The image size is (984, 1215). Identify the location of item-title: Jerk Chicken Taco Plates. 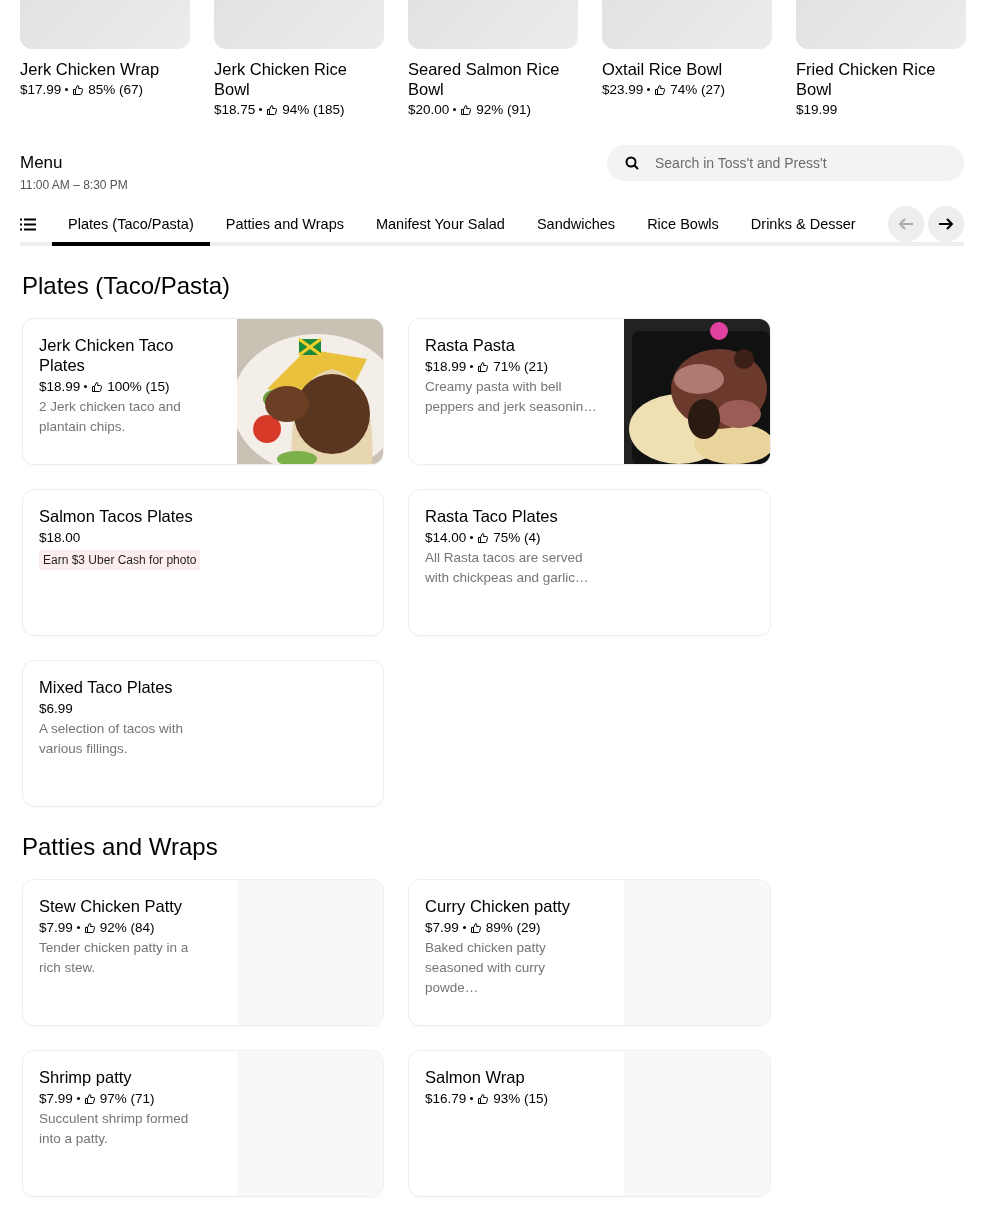
(107, 355).